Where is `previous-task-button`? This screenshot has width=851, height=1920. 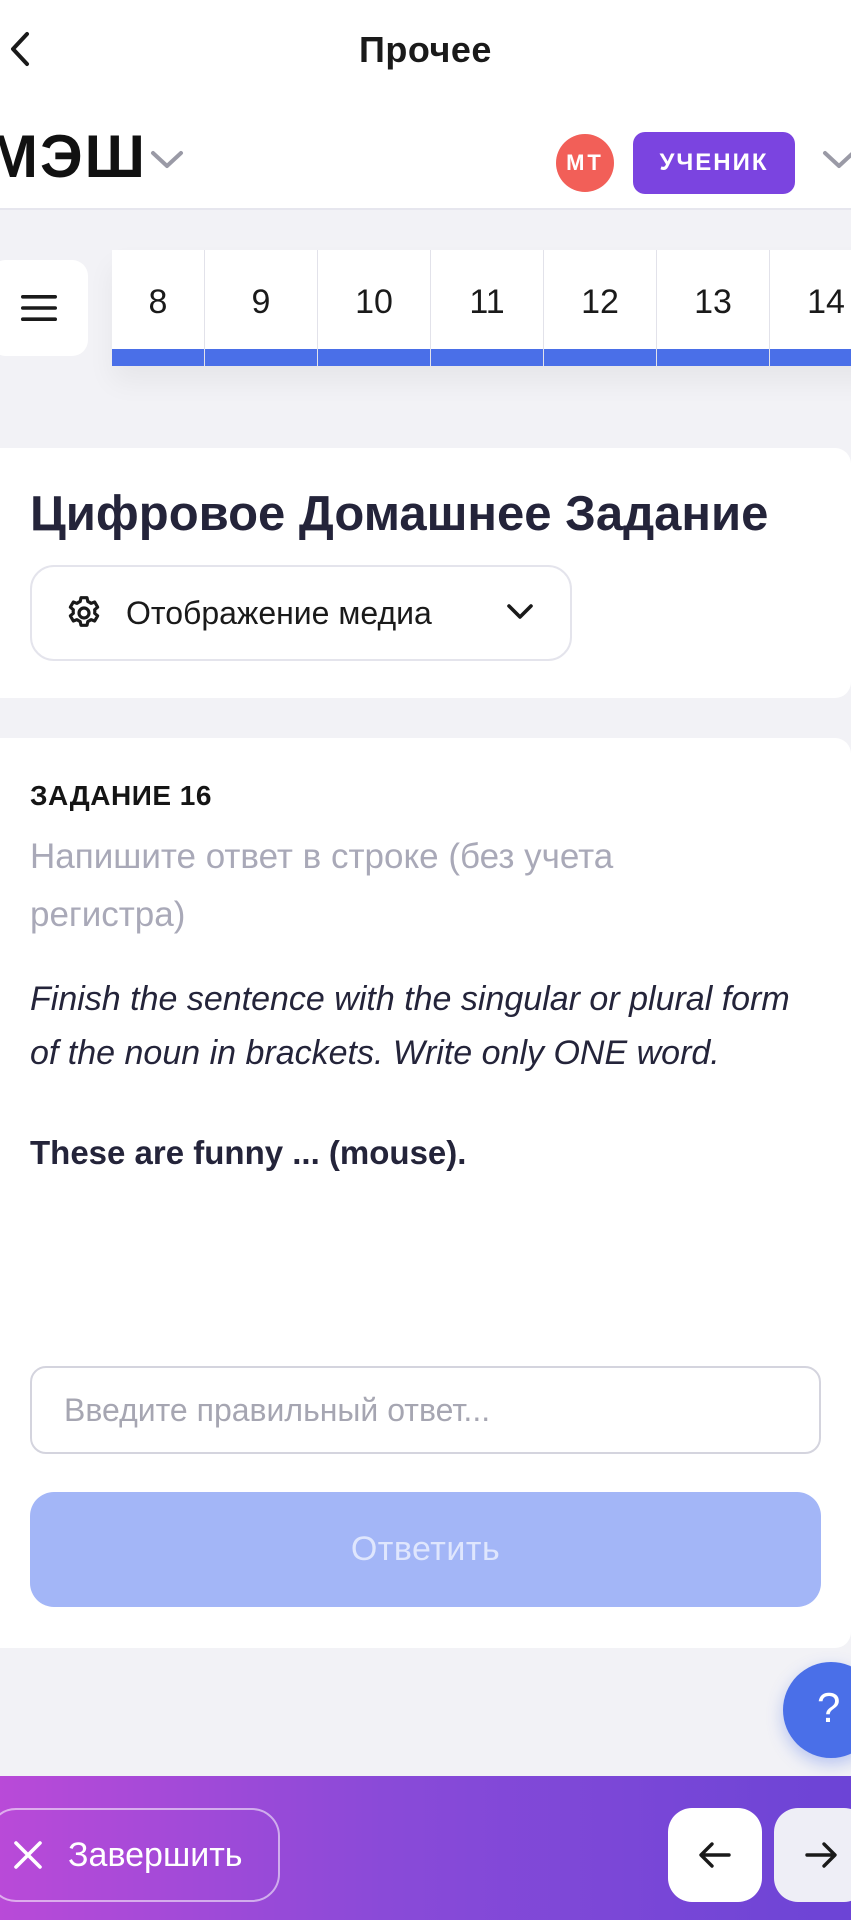
previous-task-button is located at coordinates (715, 1855).